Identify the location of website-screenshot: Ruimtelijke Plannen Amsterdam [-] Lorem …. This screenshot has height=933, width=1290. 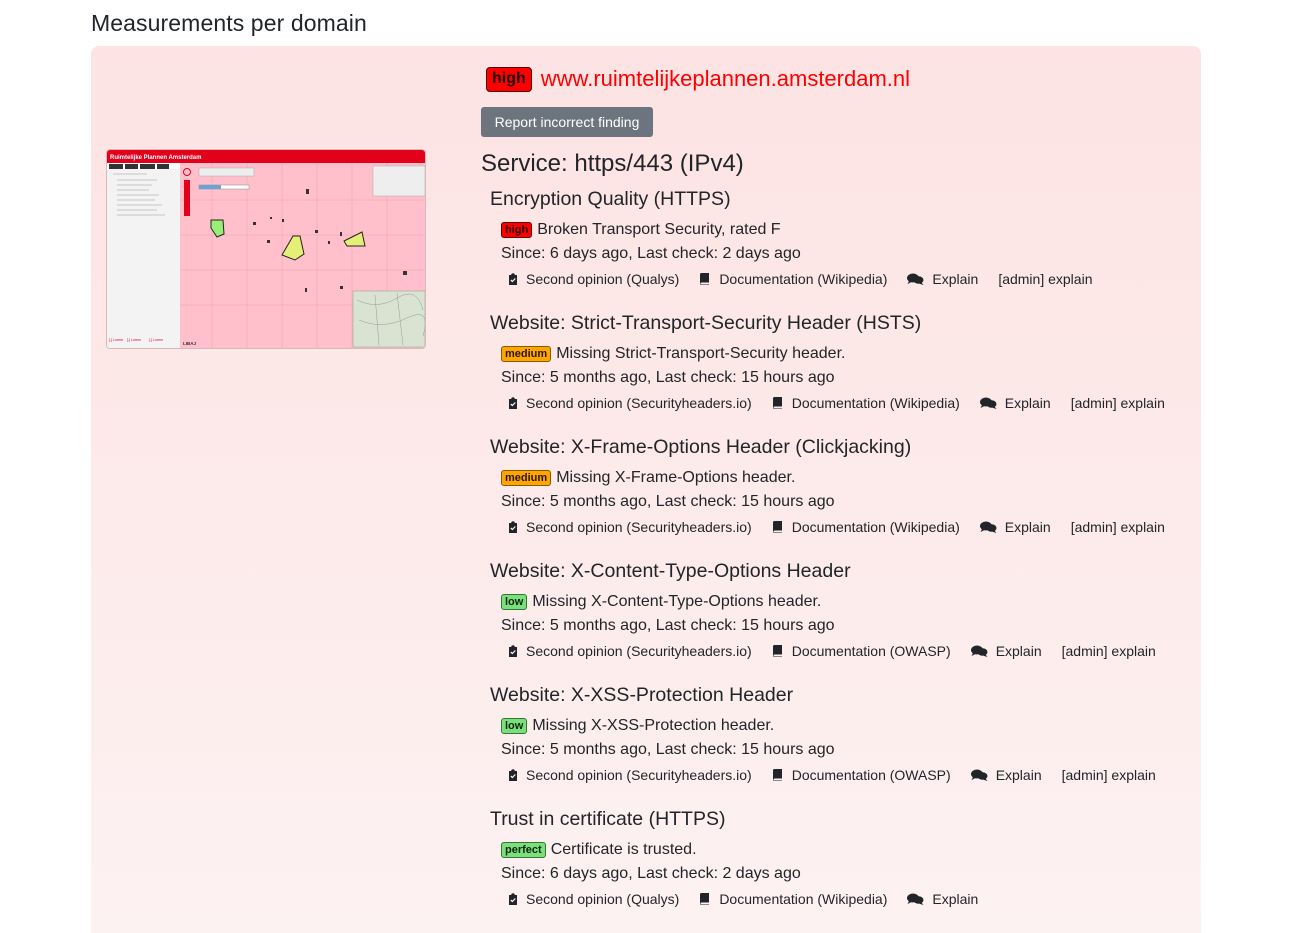
(266, 249).